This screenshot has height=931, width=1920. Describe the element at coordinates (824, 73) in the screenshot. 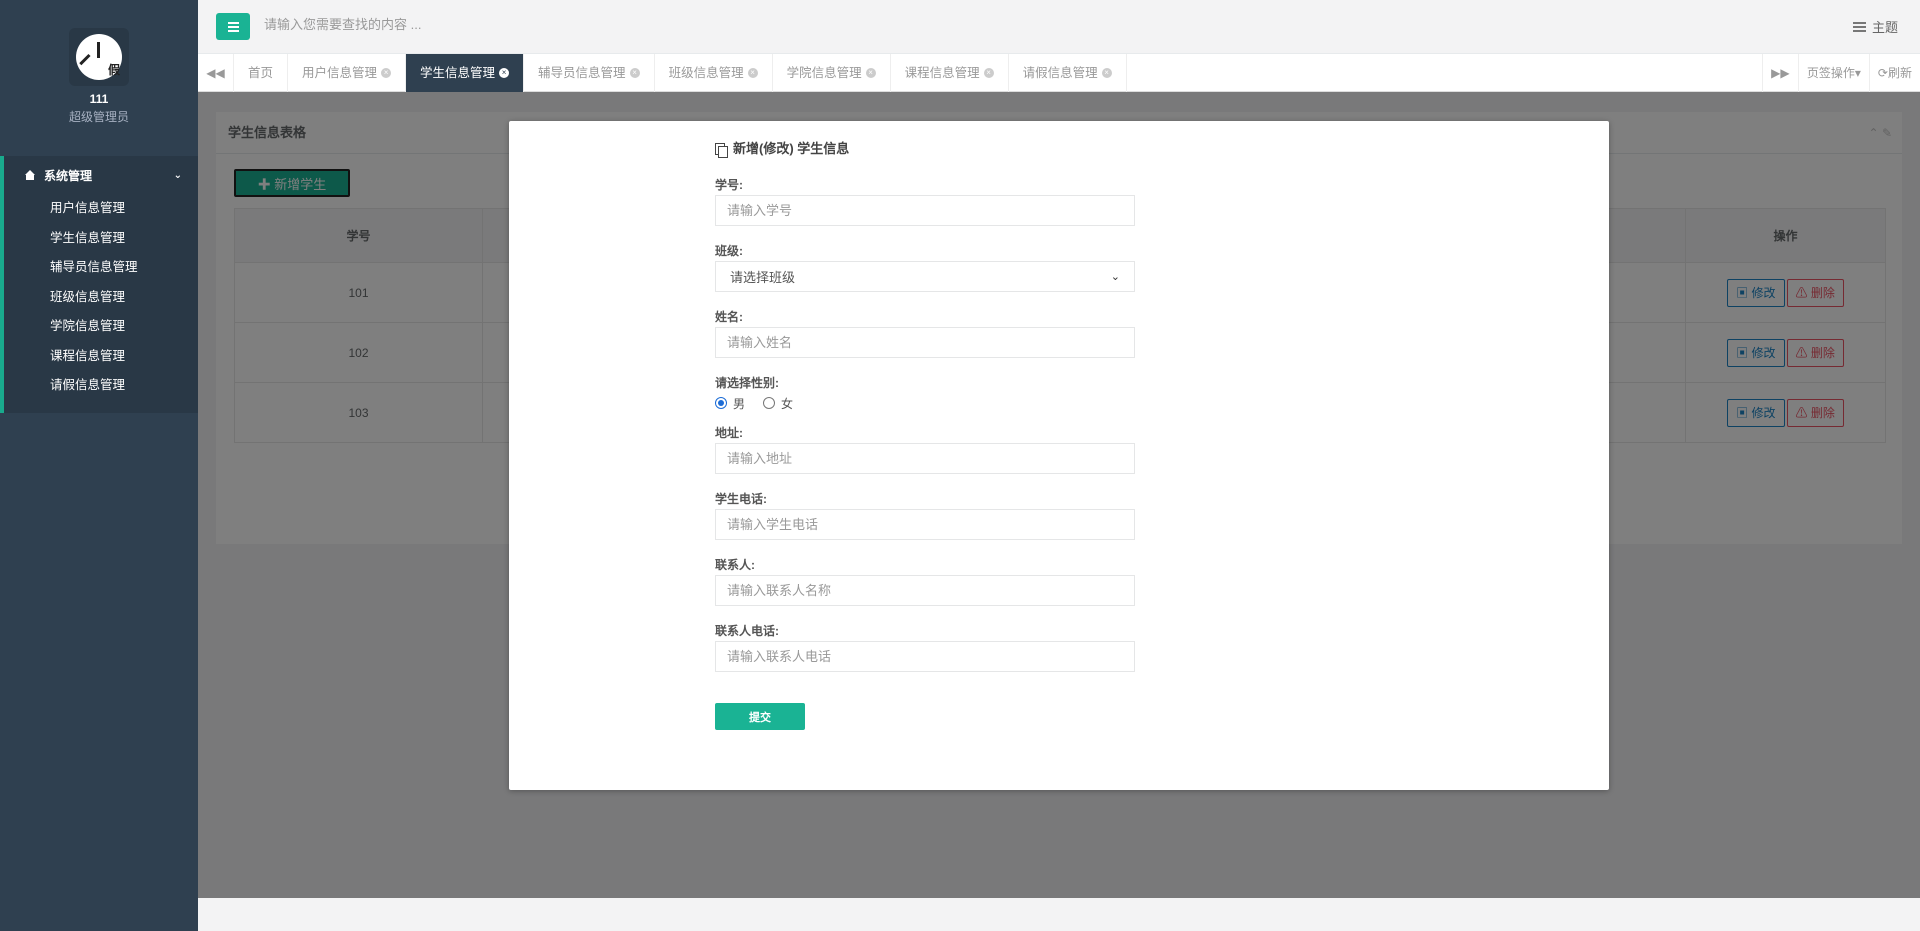

I see `tab-label: 学院信息管理` at that location.